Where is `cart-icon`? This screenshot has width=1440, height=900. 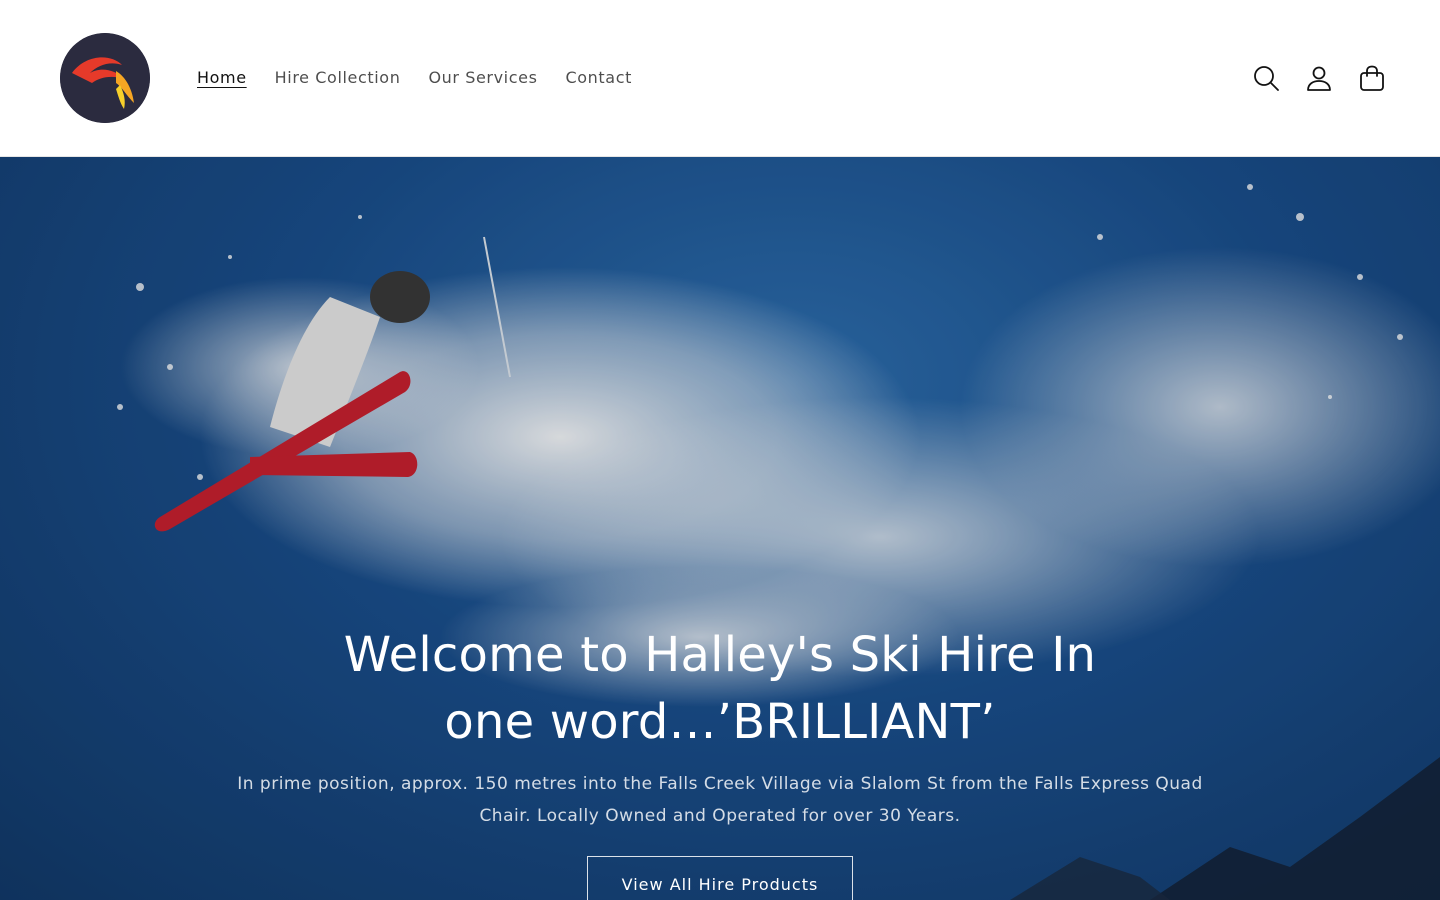
cart-icon is located at coordinates (1372, 78).